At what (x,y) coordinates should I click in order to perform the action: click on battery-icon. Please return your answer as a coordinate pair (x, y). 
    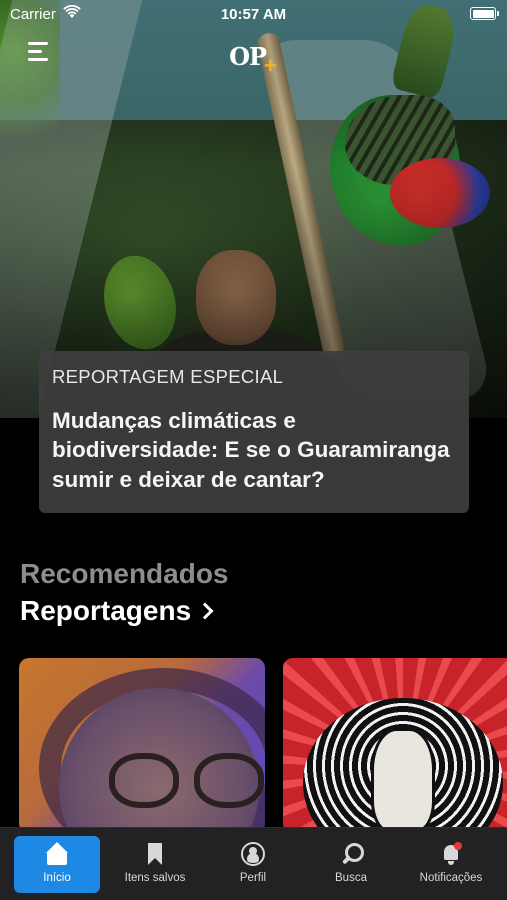
    Looking at the image, I should click on (484, 13).